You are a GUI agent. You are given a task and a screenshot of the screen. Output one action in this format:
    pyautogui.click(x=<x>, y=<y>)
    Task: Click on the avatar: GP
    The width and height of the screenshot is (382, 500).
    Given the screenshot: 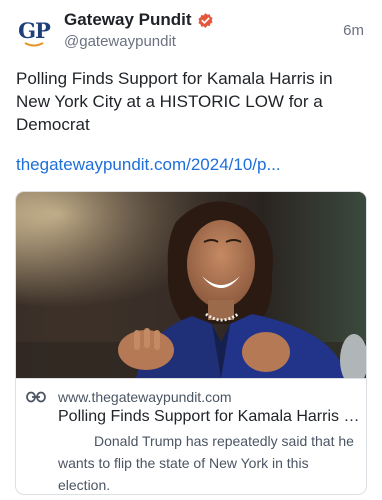 What is the action you would take?
    pyautogui.click(x=34, y=34)
    